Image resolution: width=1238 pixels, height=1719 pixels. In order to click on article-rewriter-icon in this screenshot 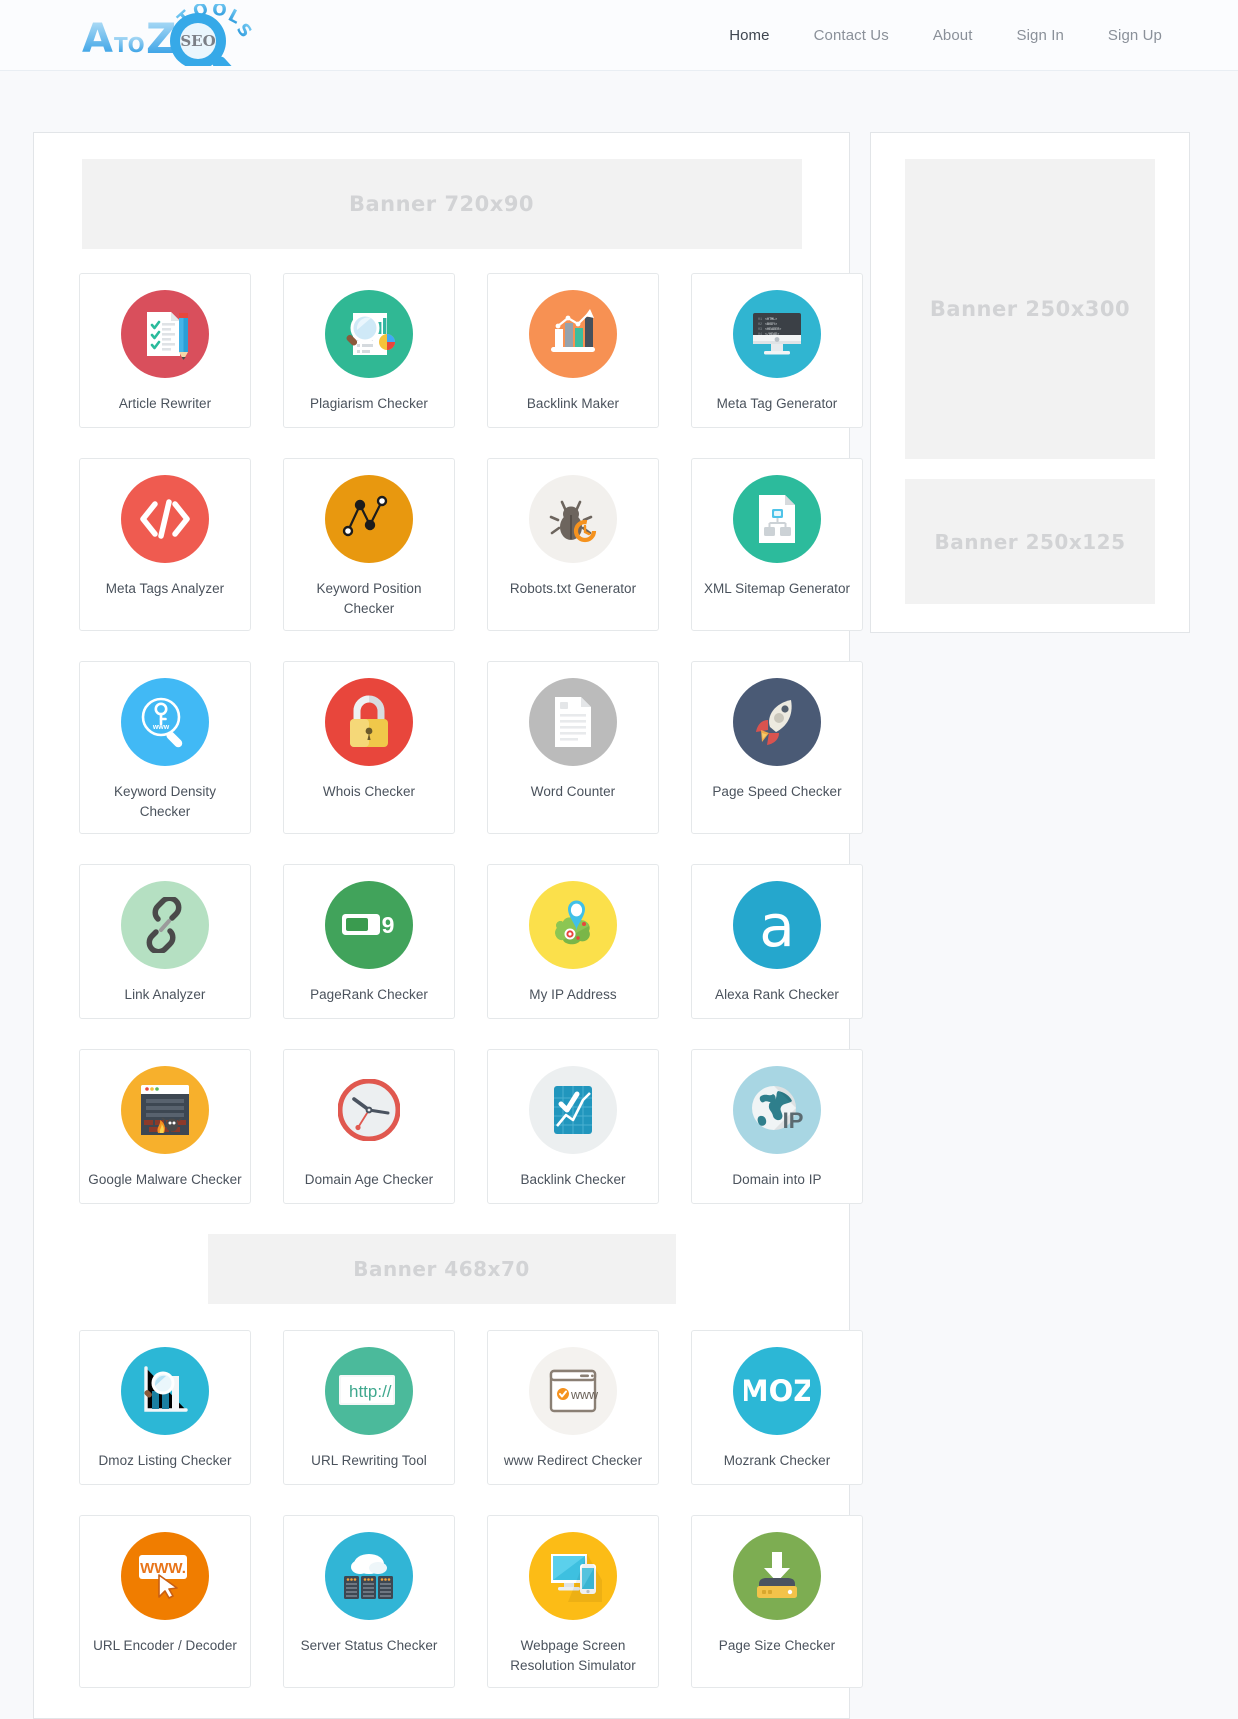, I will do `click(165, 334)`.